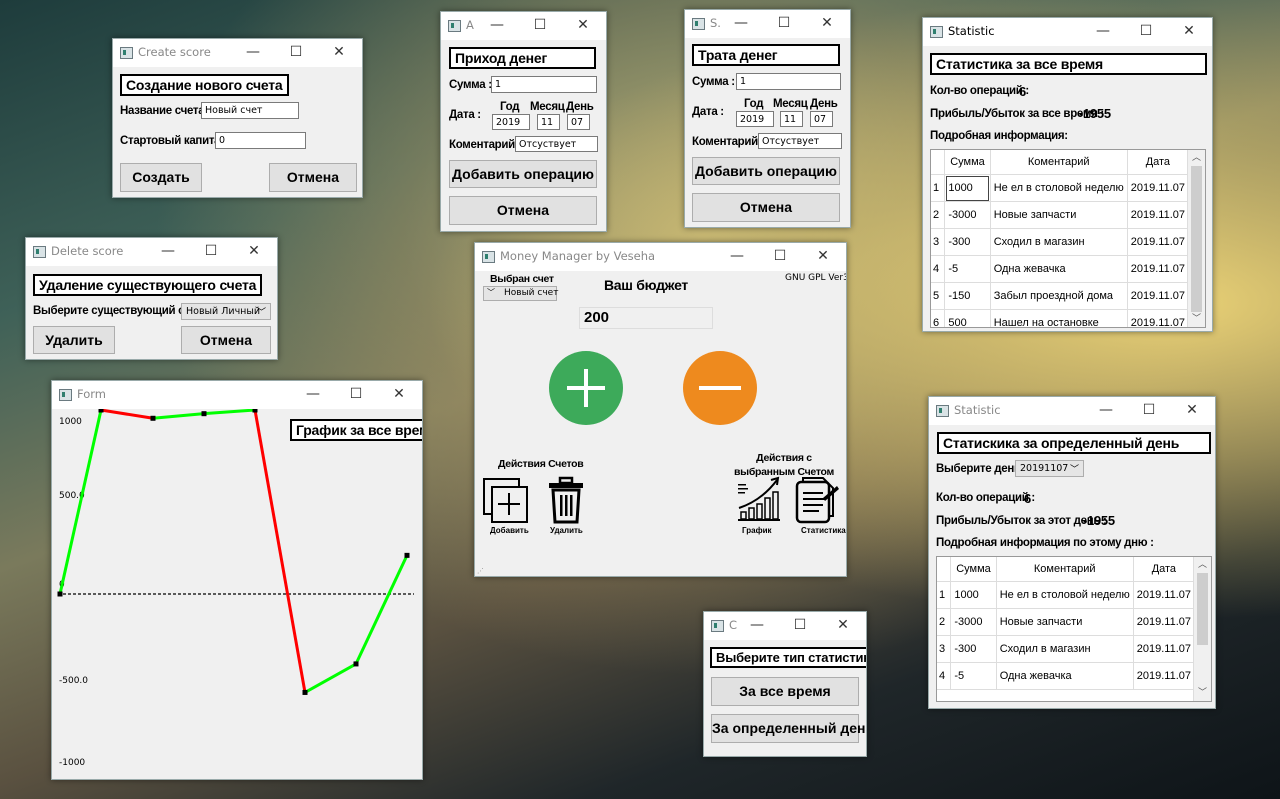  What do you see at coordinates (260, 140) in the screenshot?
I see `start-capital-input: 0` at bounding box center [260, 140].